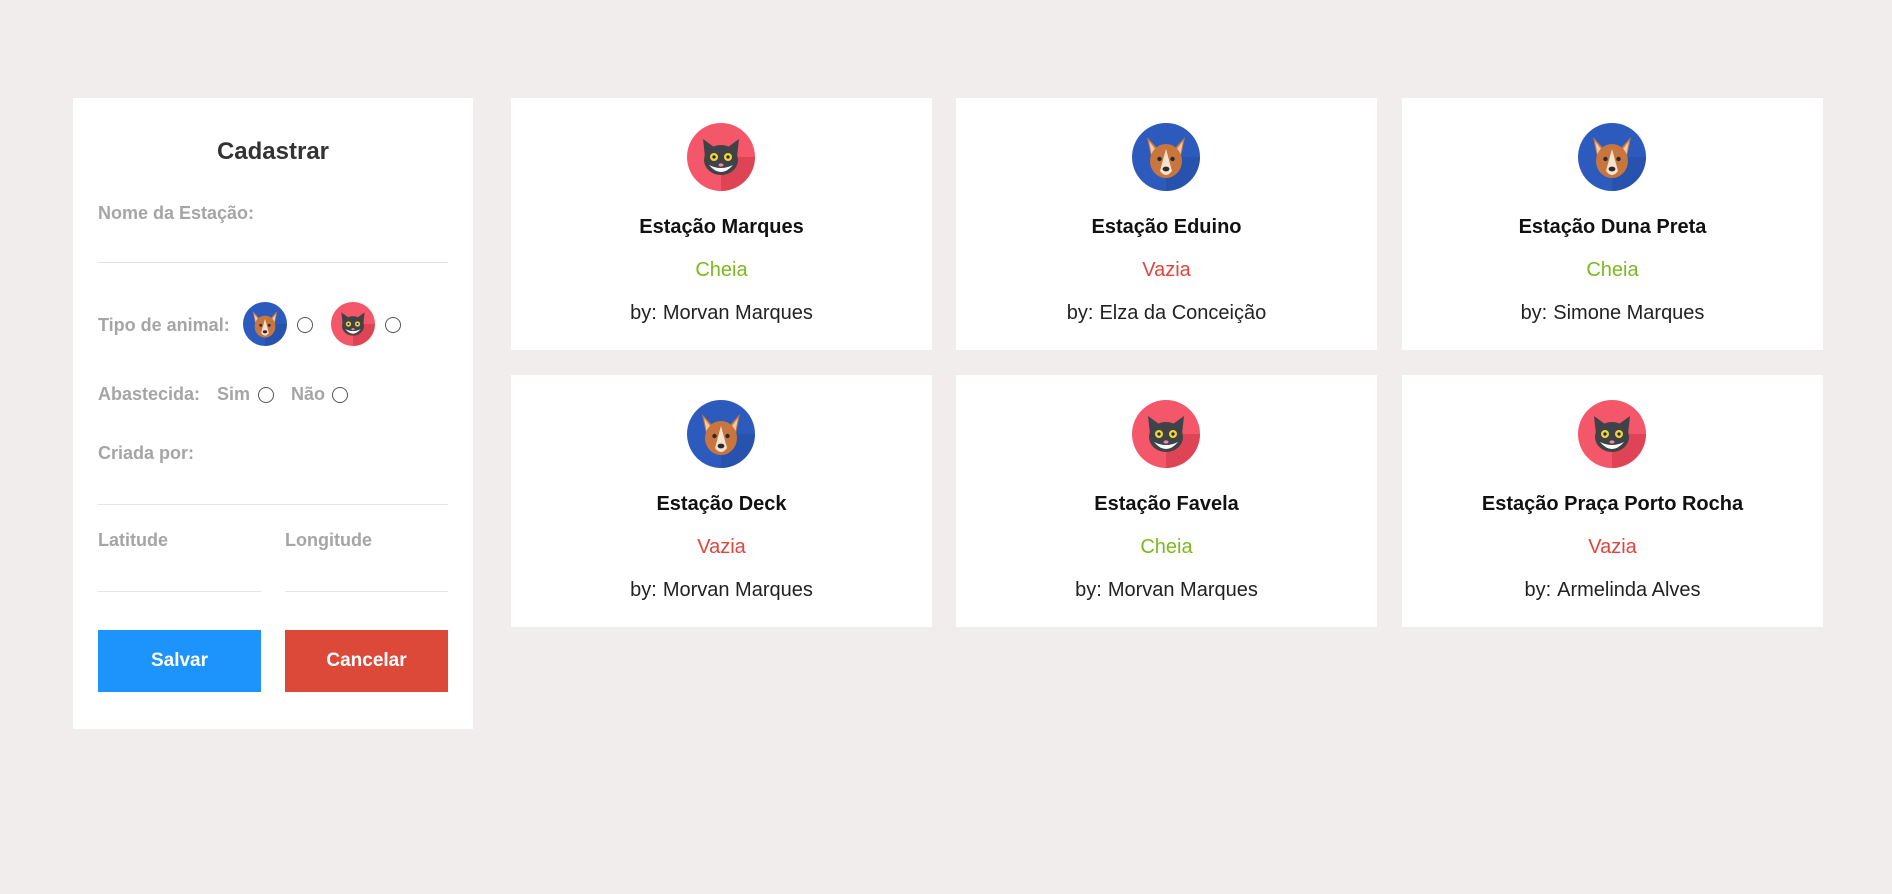 This screenshot has width=1892, height=894. Describe the element at coordinates (234, 394) in the screenshot. I see `abastecida-yes-label: Sim` at that location.